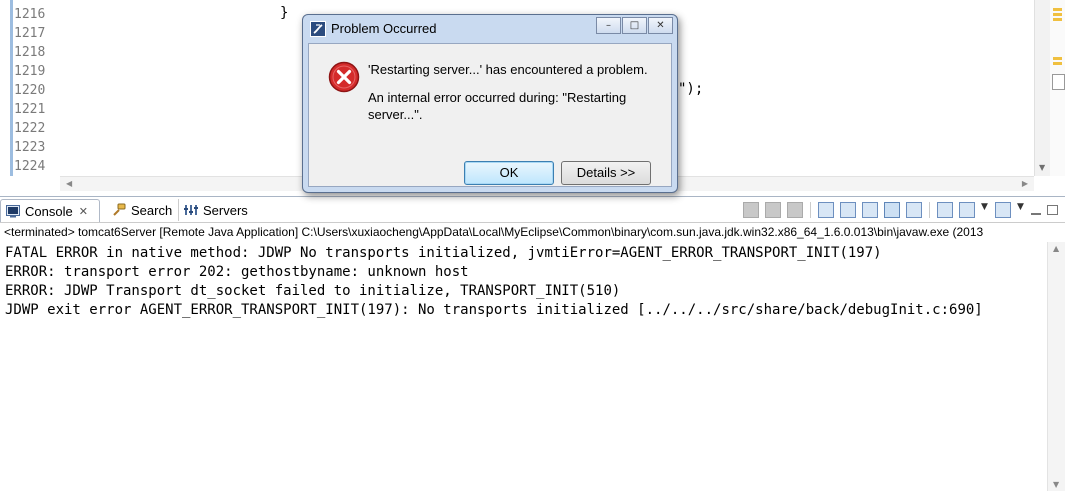  What do you see at coordinates (384, 28) in the screenshot?
I see `dialog-title: Problem Occurred` at bounding box center [384, 28].